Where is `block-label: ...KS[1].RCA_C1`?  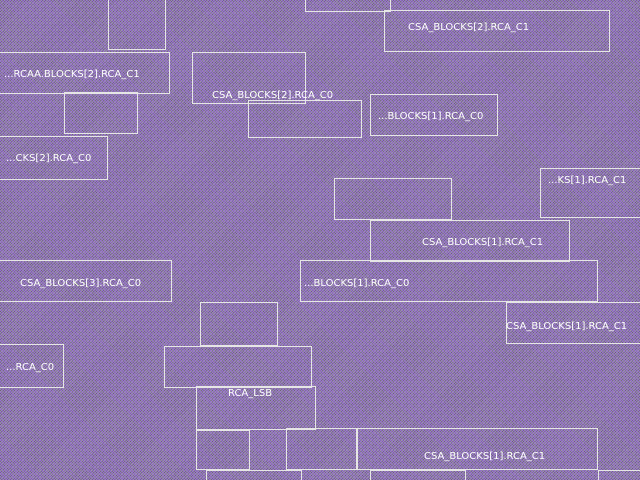 block-label: ...KS[1].RCA_C1 is located at coordinates (587, 180).